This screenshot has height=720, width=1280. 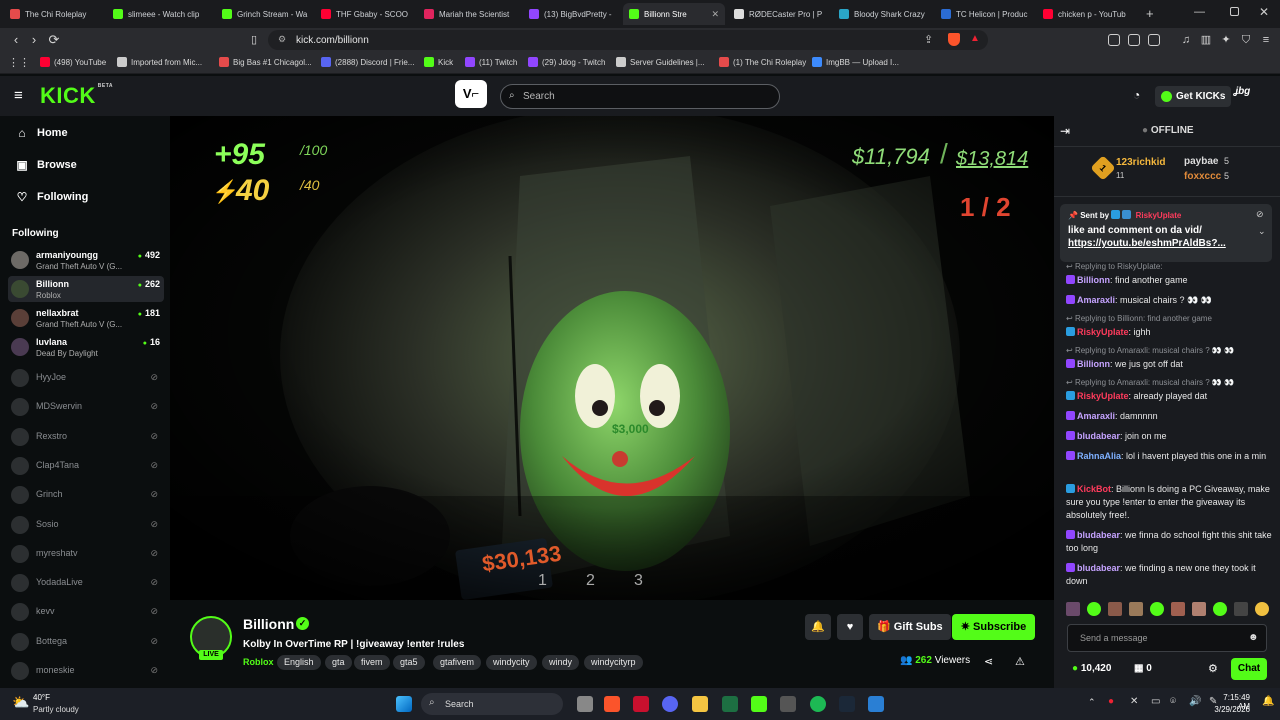 I want to click on chat-username: RahnaAlia, so click(x=1099, y=456).